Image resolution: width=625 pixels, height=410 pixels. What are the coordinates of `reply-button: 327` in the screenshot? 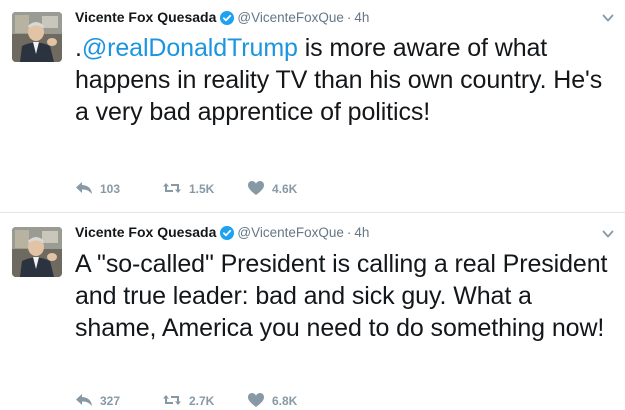 It's located at (97, 401).